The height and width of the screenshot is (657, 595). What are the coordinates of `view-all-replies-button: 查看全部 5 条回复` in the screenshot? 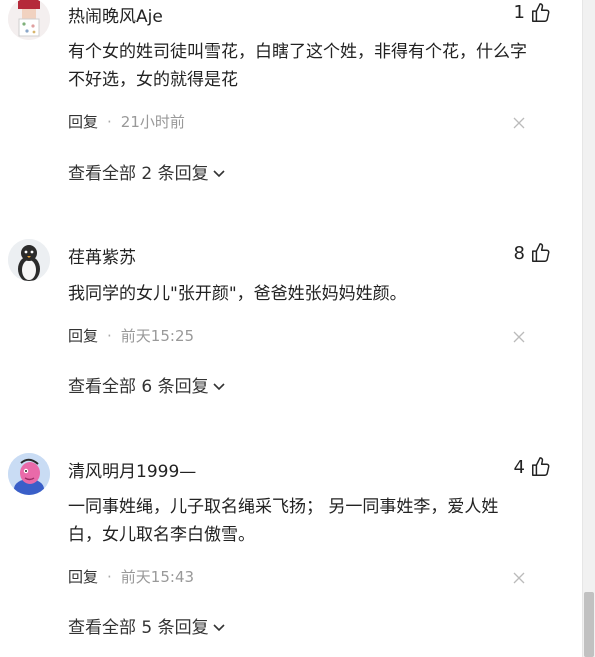 It's located at (147, 625).